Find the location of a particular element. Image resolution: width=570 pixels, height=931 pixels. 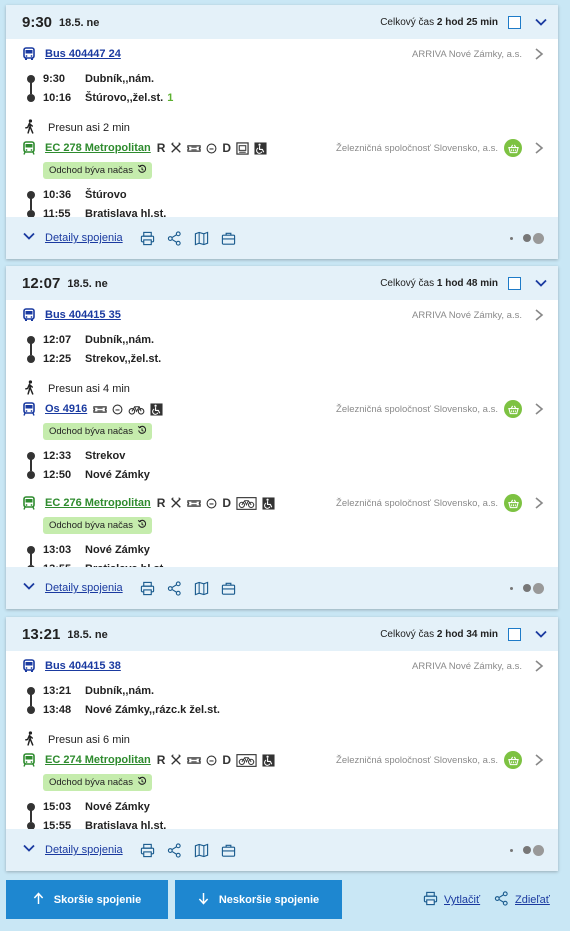

line-link: Bus 404415 38 is located at coordinates (83, 666).